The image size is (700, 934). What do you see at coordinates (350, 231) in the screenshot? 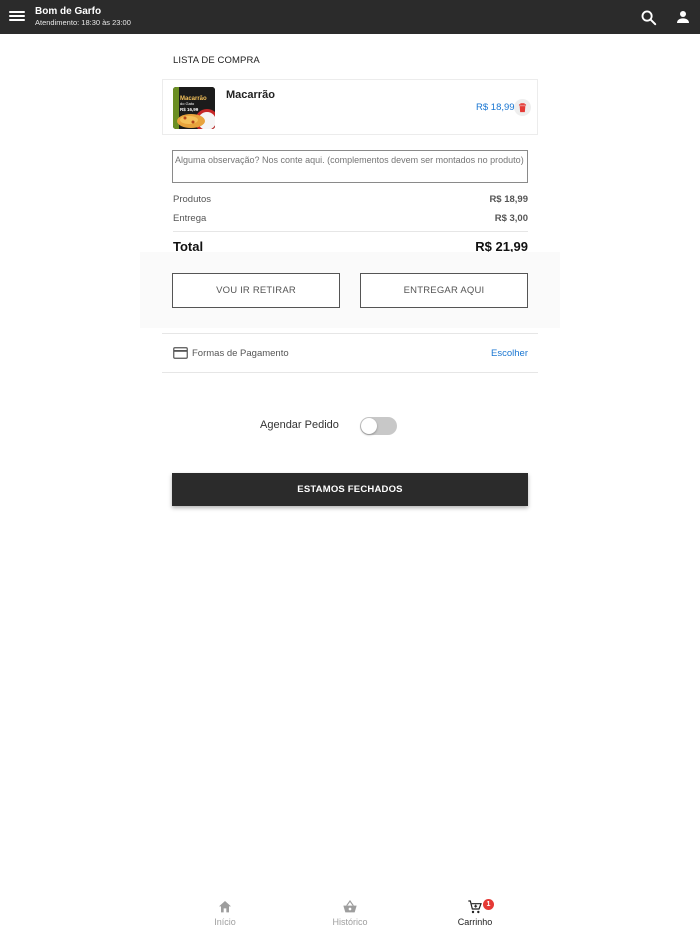
I see `divider` at bounding box center [350, 231].